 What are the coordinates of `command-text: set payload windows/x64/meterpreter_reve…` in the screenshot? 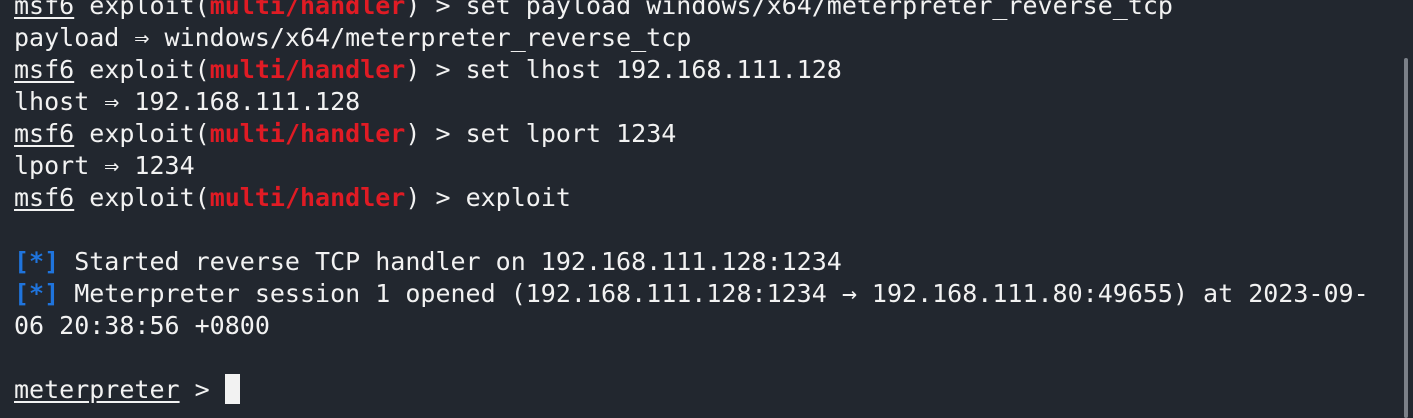 It's located at (819, 10).